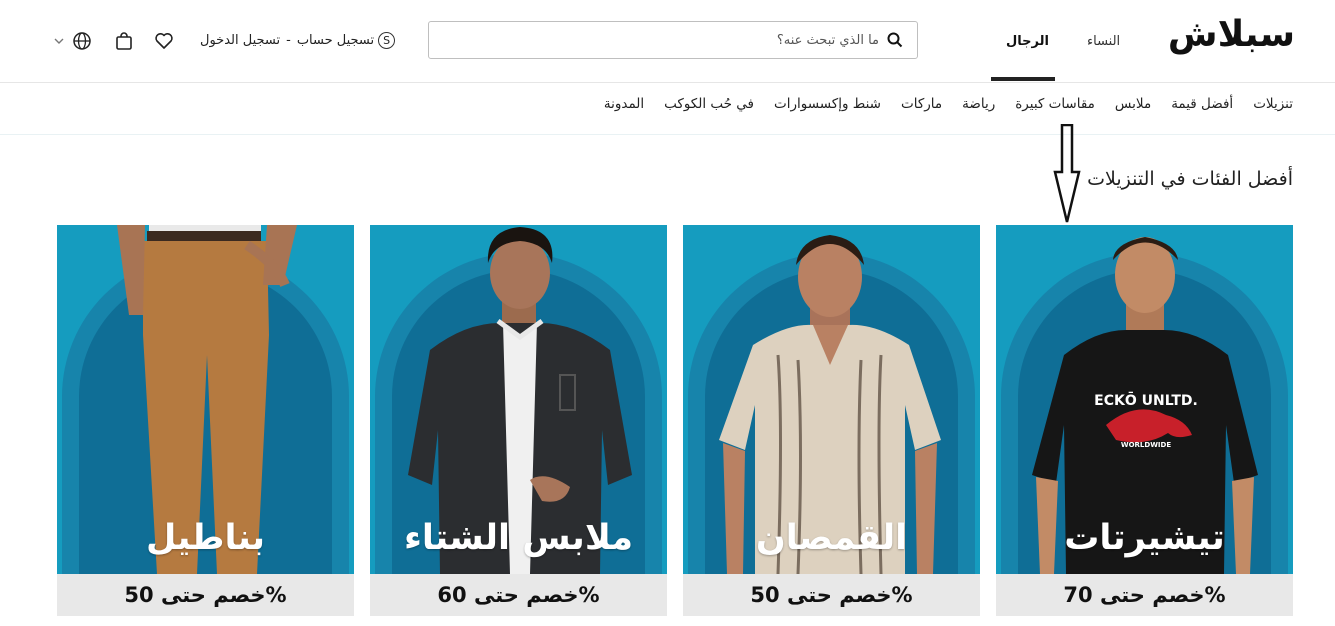 The image size is (1335, 626). Describe the element at coordinates (1232, 34) in the screenshot. I see `logo: سبلاش` at that location.